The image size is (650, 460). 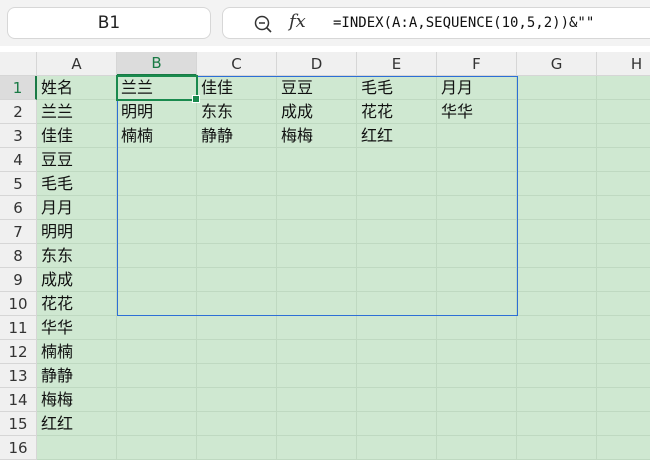 What do you see at coordinates (397, 400) in the screenshot?
I see `cell-e14` at bounding box center [397, 400].